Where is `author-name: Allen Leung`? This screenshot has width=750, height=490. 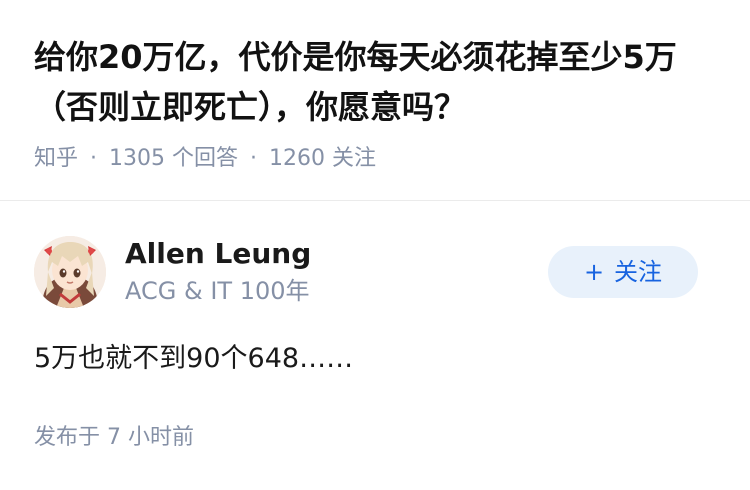
author-name: Allen Leung is located at coordinates (218, 254).